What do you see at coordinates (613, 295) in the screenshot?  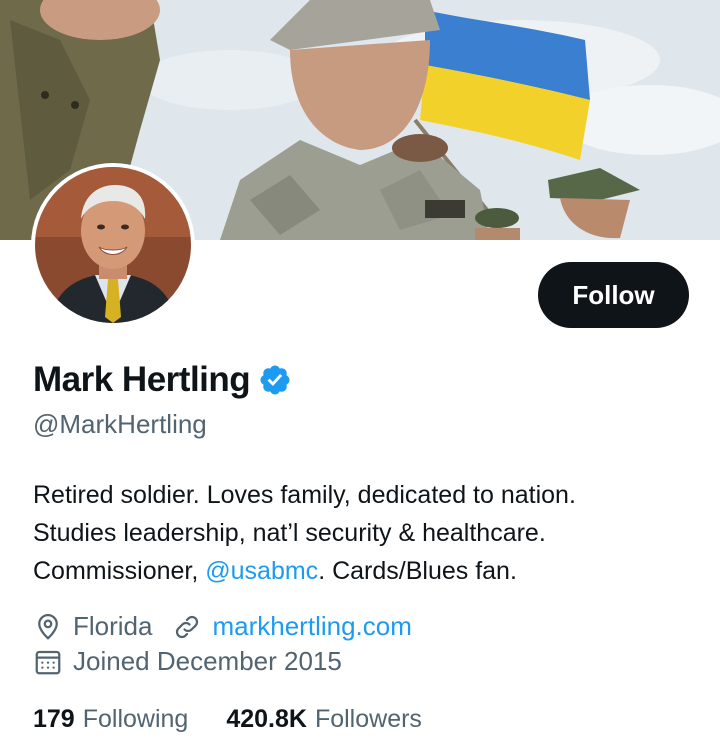 I see `follow-button: Follow` at bounding box center [613, 295].